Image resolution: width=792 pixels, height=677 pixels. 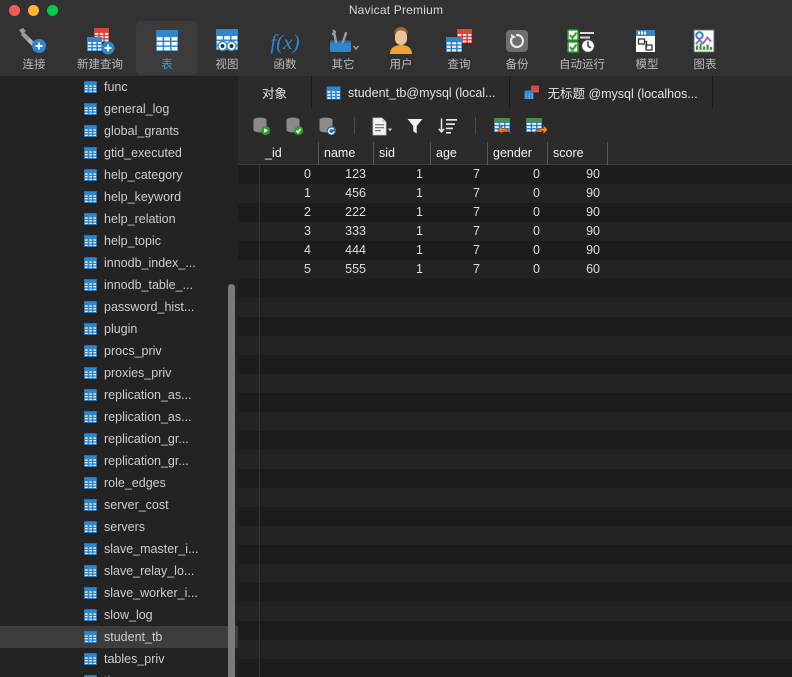 What do you see at coordinates (119, 659) in the screenshot?
I see `sidebar-item-tables_priv: tables_priv` at bounding box center [119, 659].